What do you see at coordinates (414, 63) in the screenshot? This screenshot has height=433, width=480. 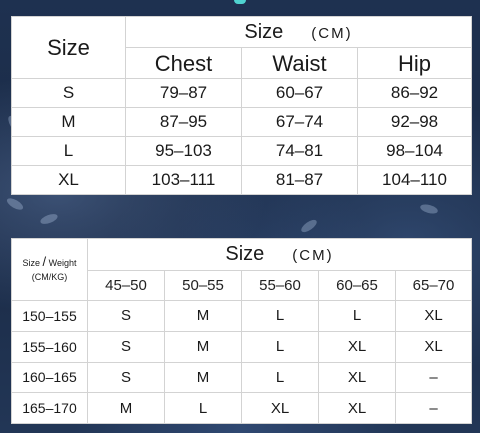 I see `column-header-hip: Hip` at bounding box center [414, 63].